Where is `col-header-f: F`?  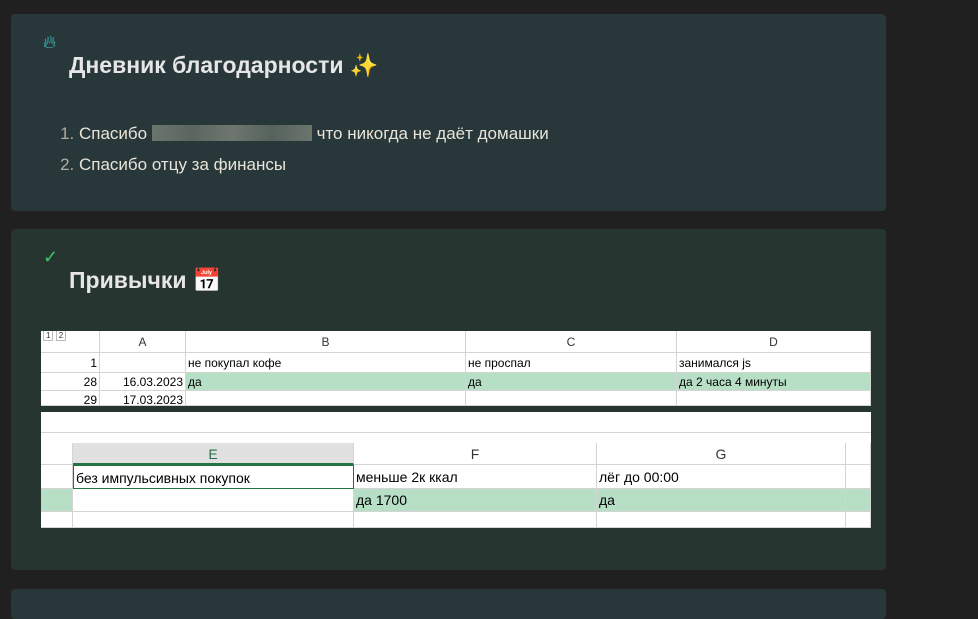
col-header-f: F is located at coordinates (475, 454).